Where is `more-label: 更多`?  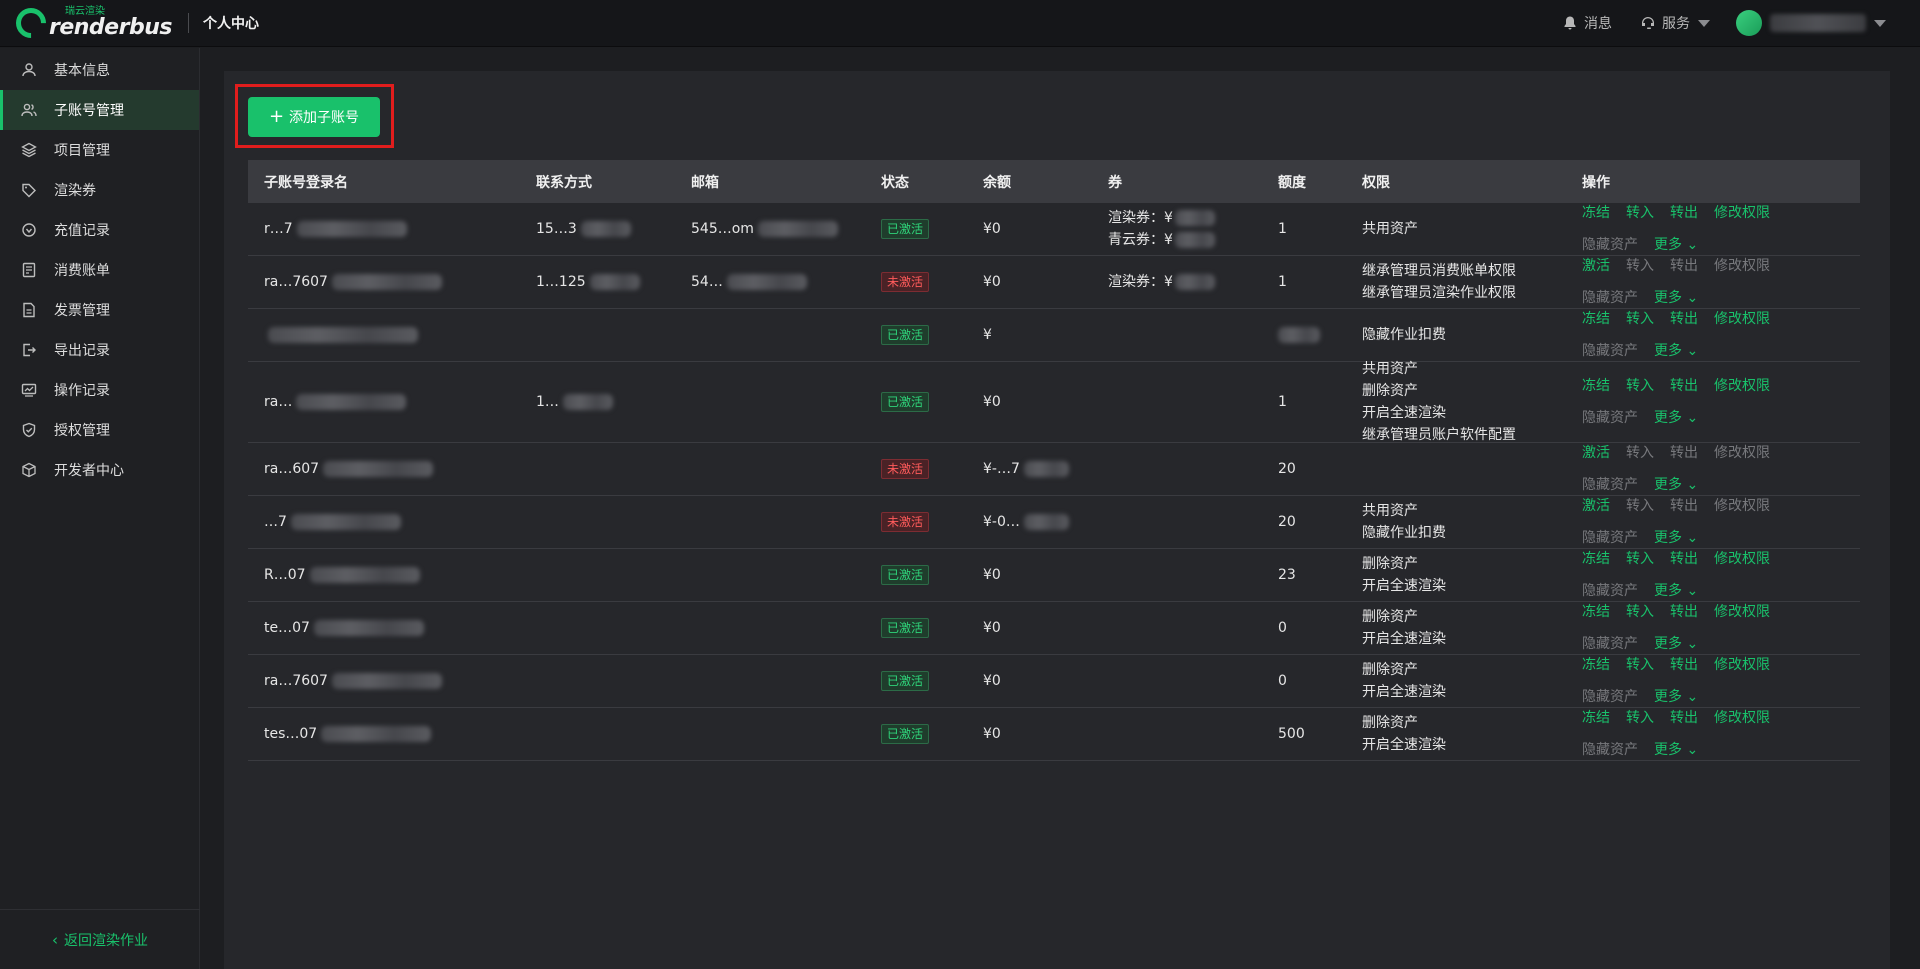
more-label: 更多 is located at coordinates (1668, 351).